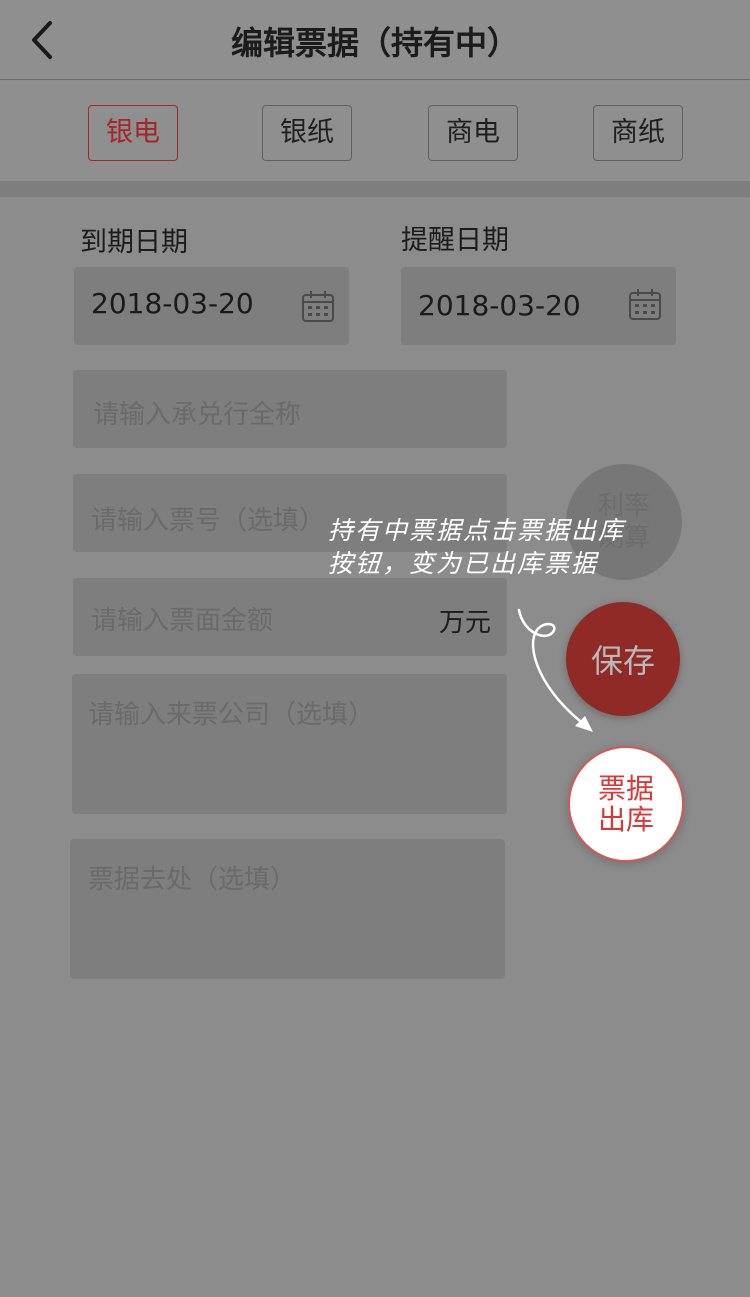  I want to click on tab-bank-paper: 银纸, so click(307, 133).